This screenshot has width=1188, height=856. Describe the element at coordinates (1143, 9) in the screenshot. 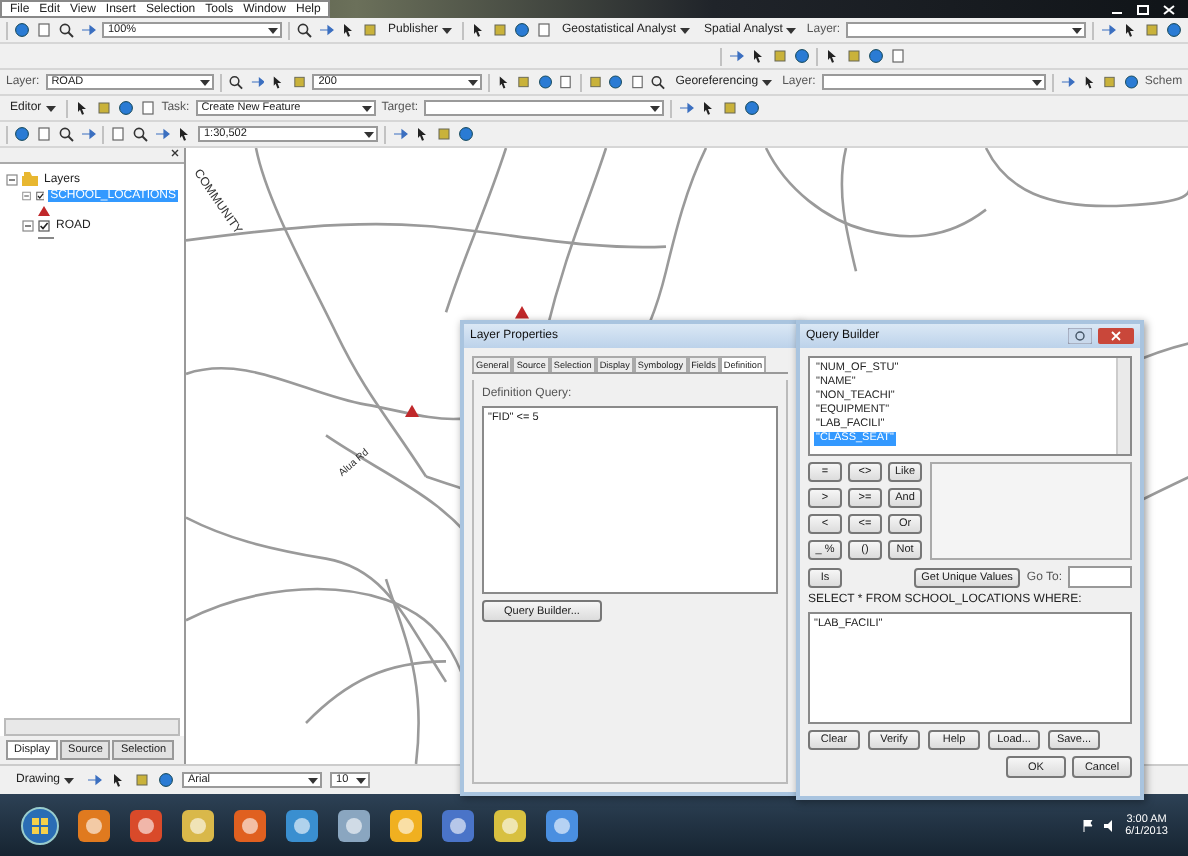

I see `maximize-icon` at that location.